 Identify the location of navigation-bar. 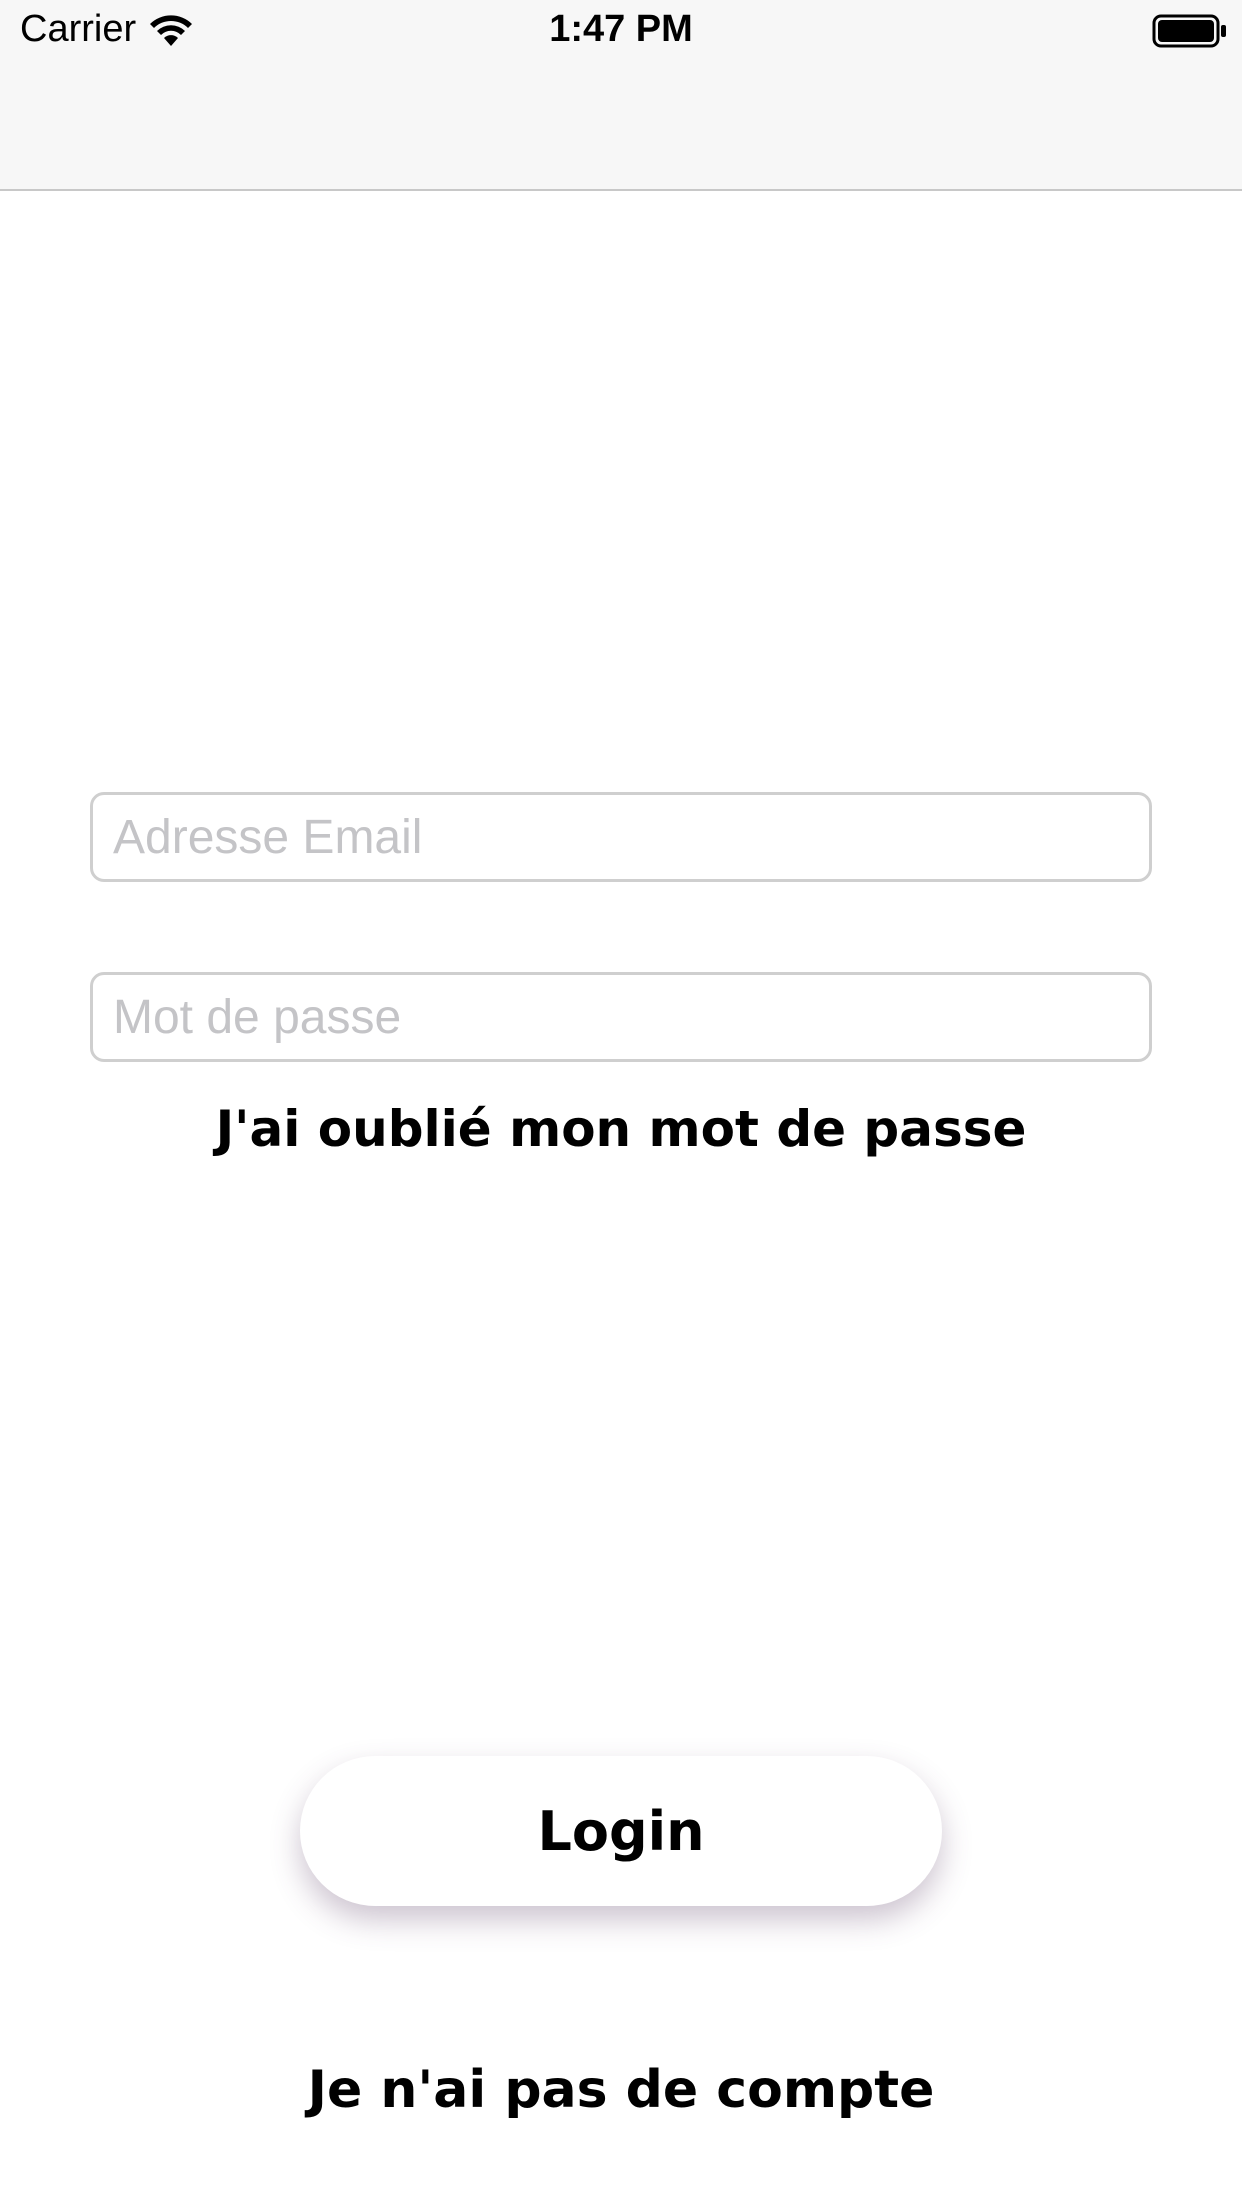
(621, 126).